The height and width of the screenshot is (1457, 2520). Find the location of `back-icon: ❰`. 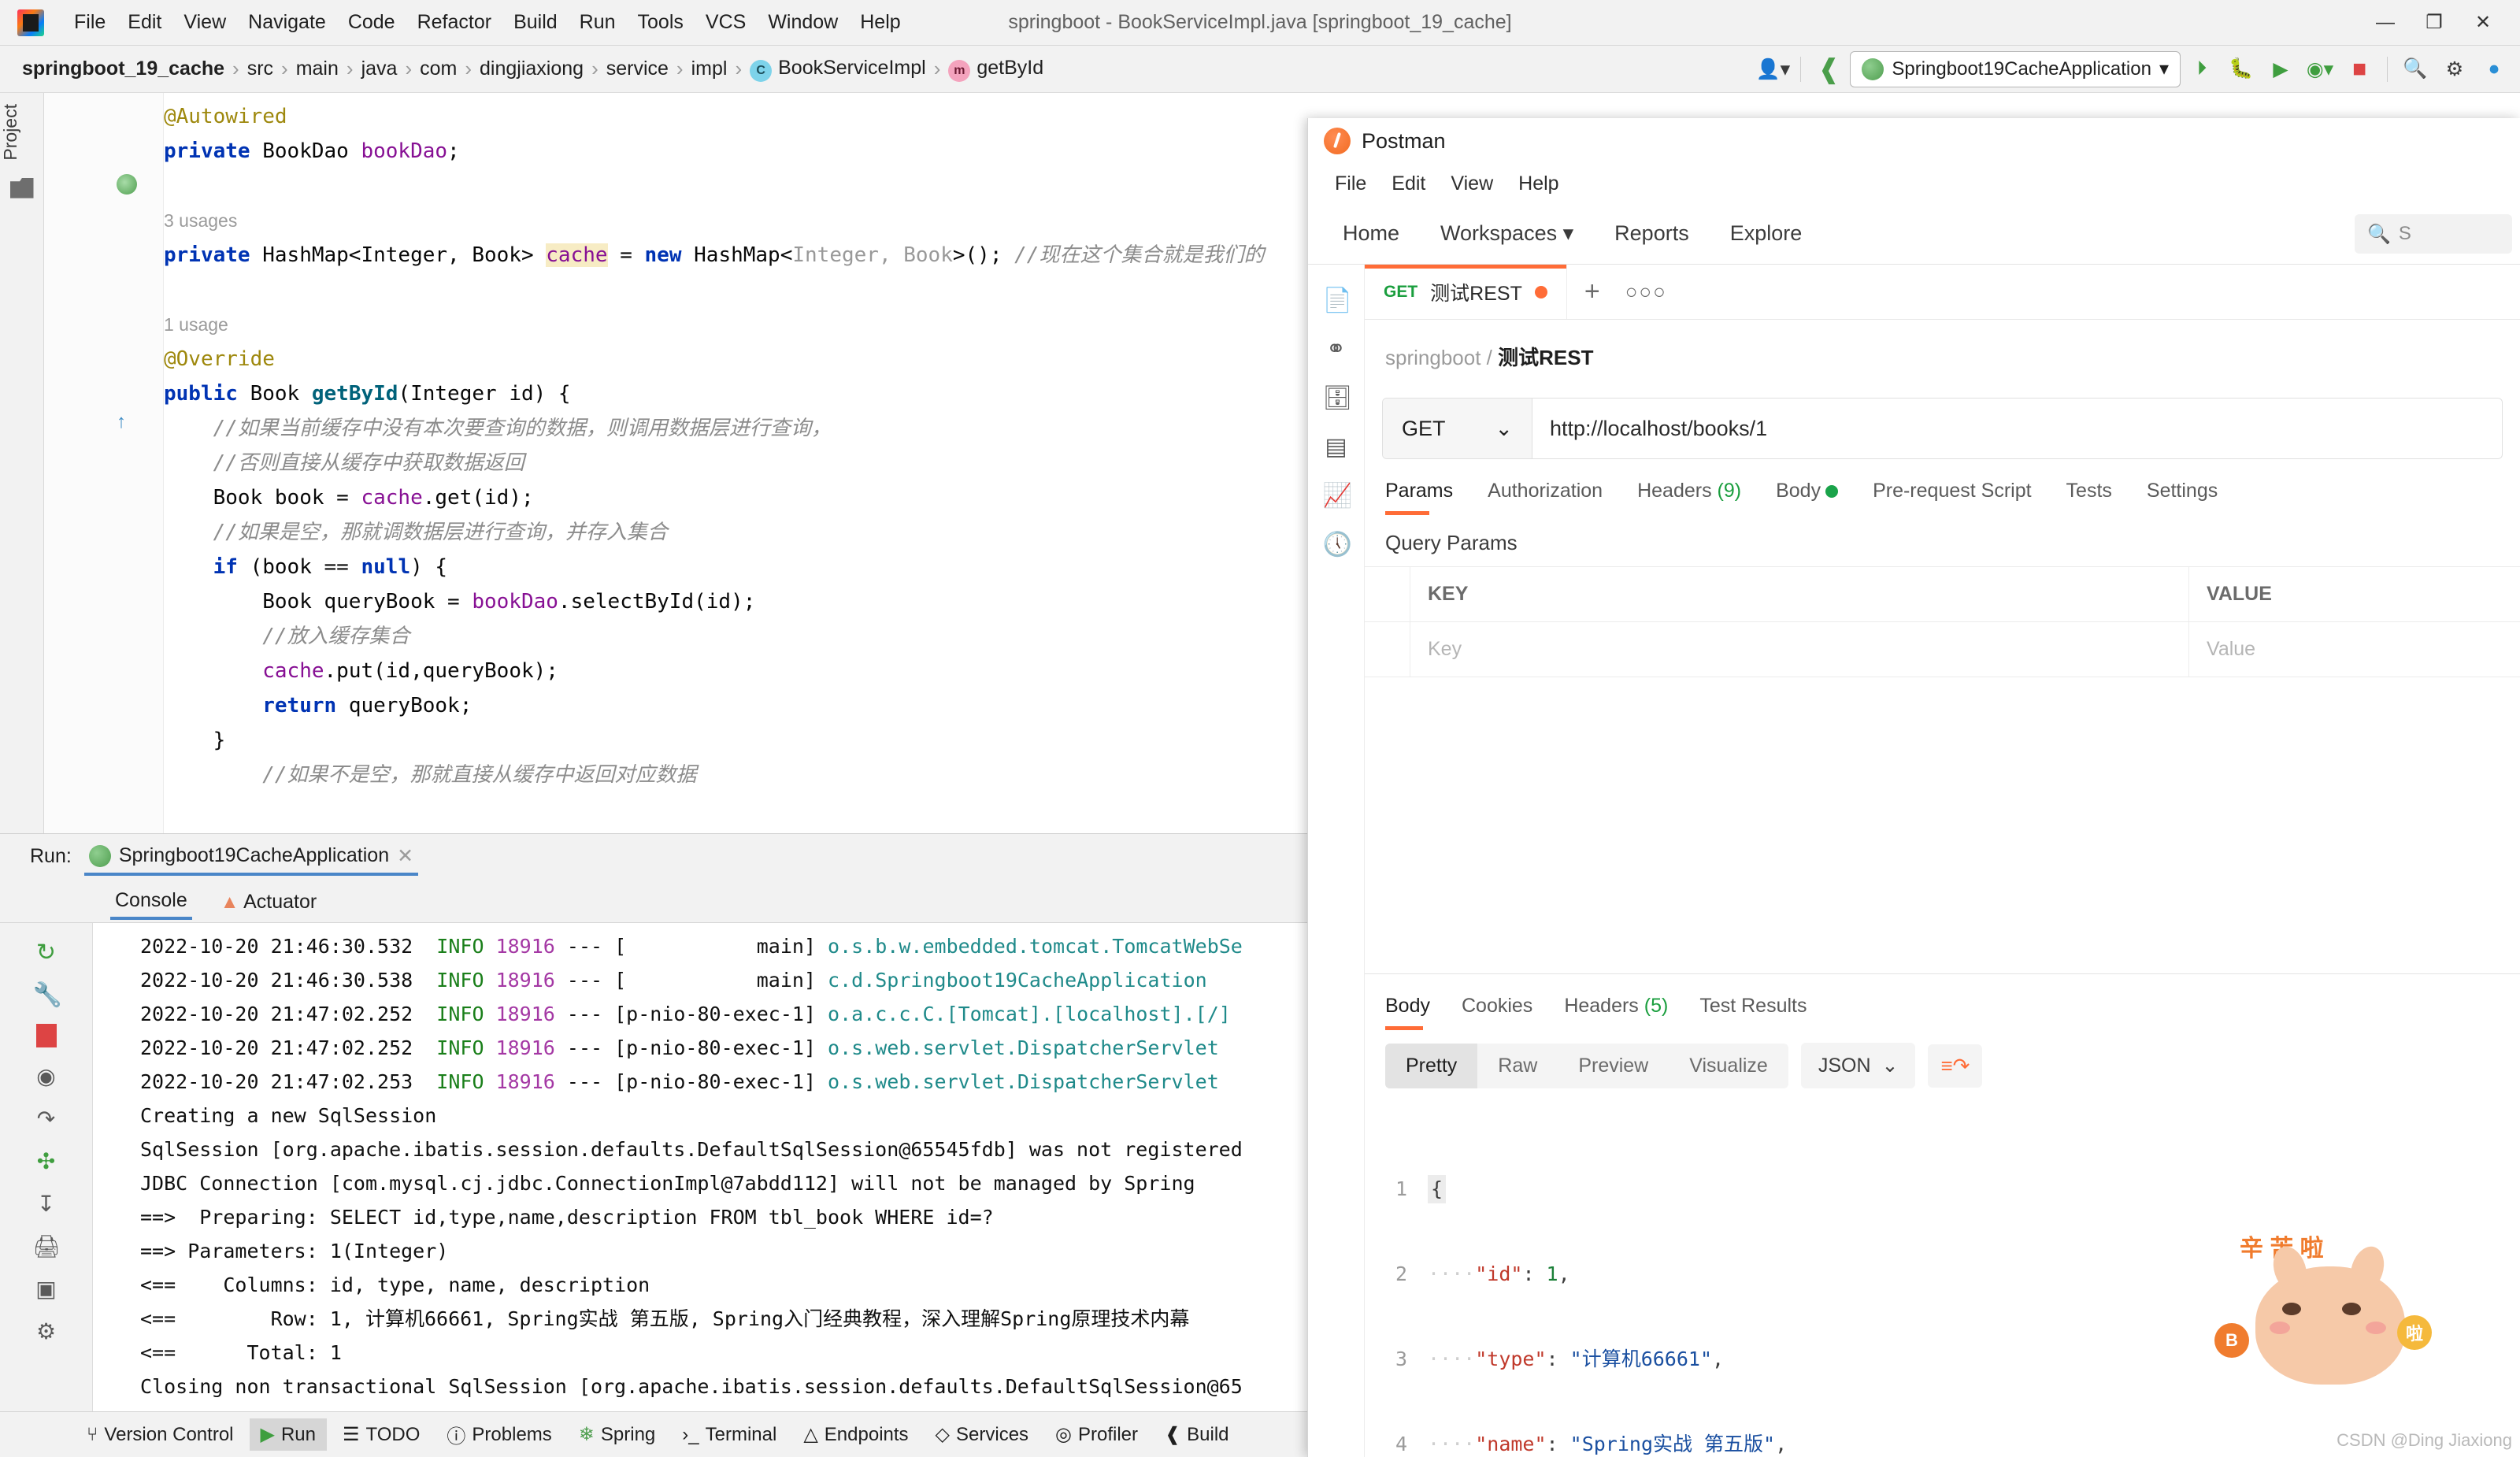

back-icon: ❰ is located at coordinates (1828, 69).